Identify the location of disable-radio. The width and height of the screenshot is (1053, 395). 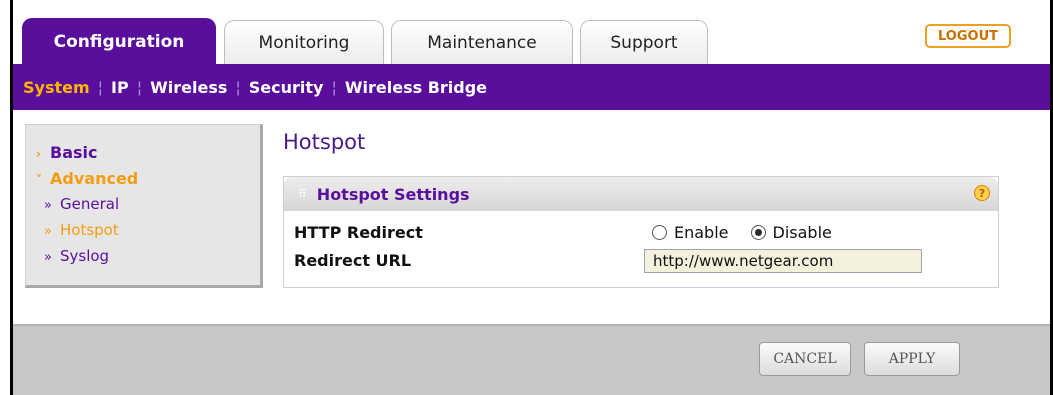
(758, 232).